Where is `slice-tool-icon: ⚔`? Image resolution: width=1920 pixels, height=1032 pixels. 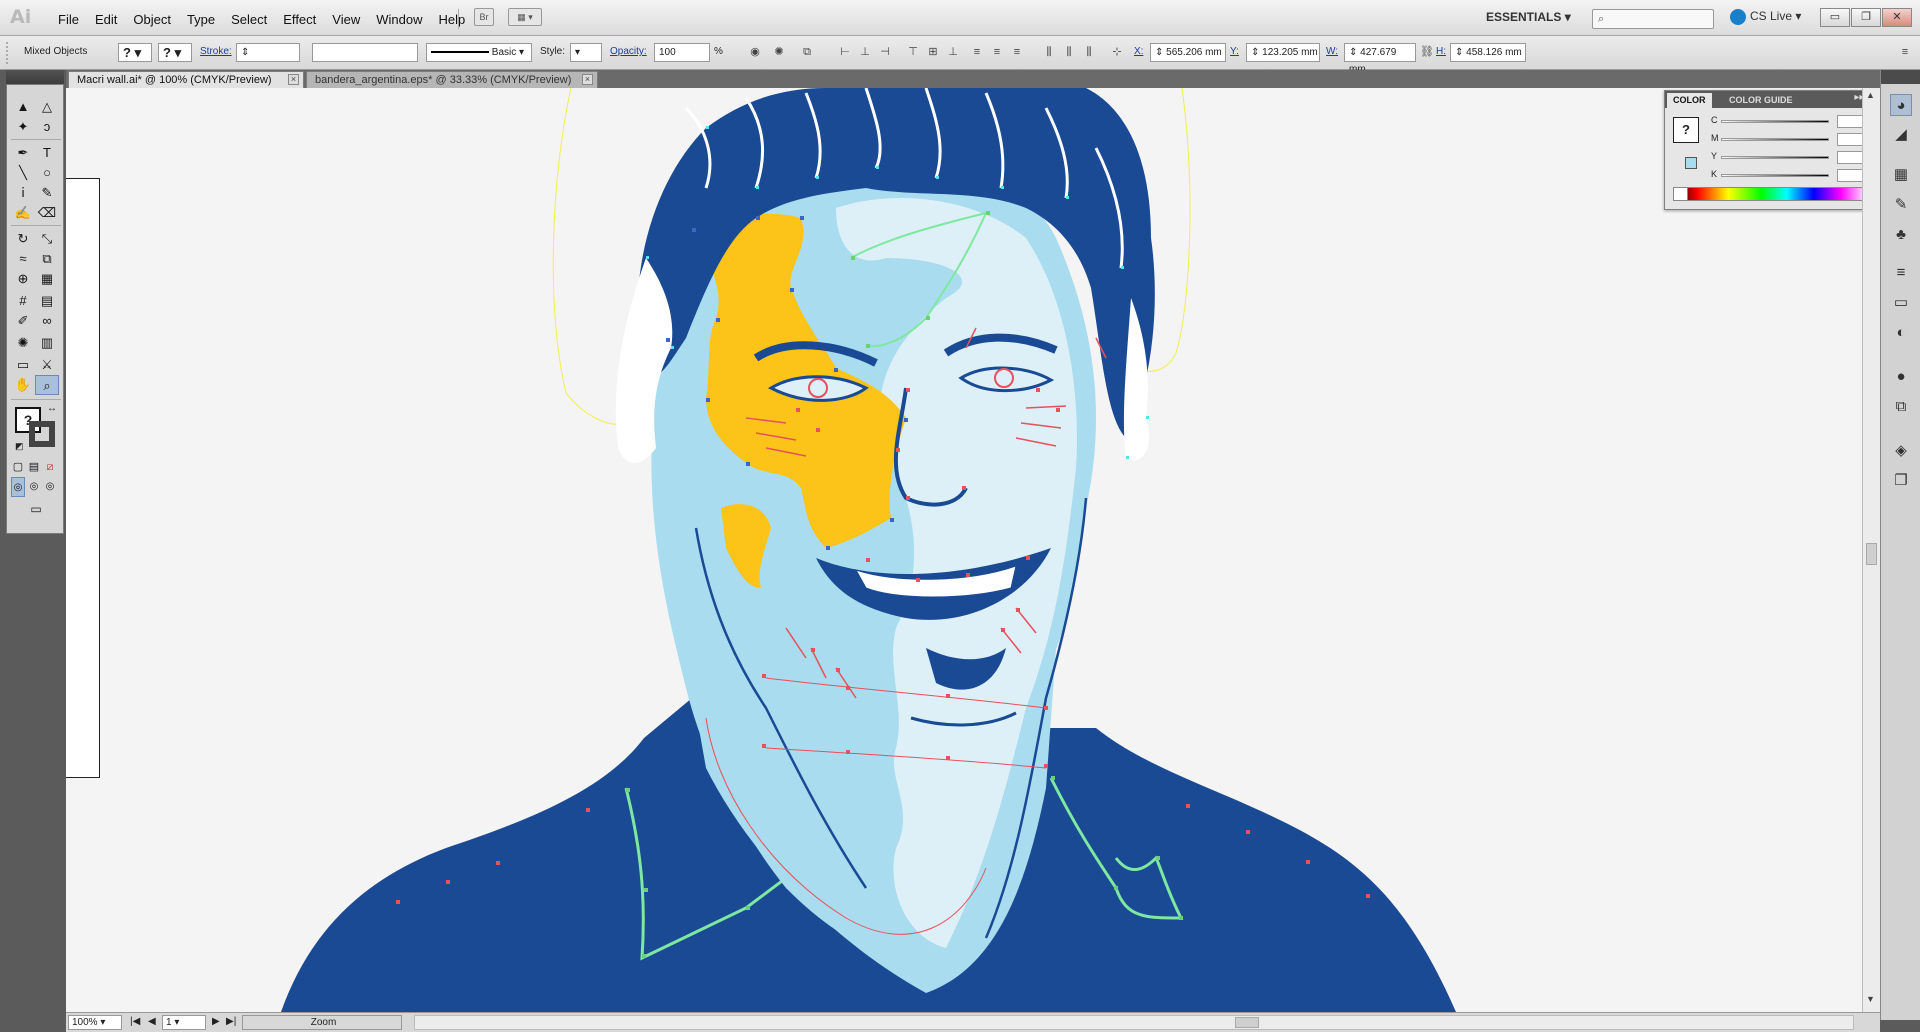 slice-tool-icon: ⚔ is located at coordinates (47, 365).